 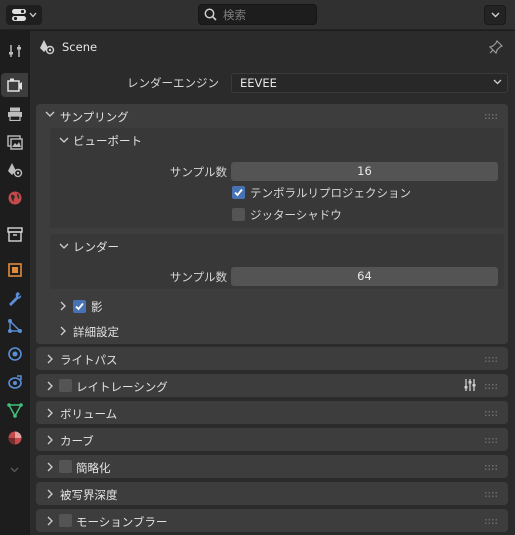 What do you see at coordinates (14, 283) in the screenshot?
I see `properties-tabs-sidebar` at bounding box center [14, 283].